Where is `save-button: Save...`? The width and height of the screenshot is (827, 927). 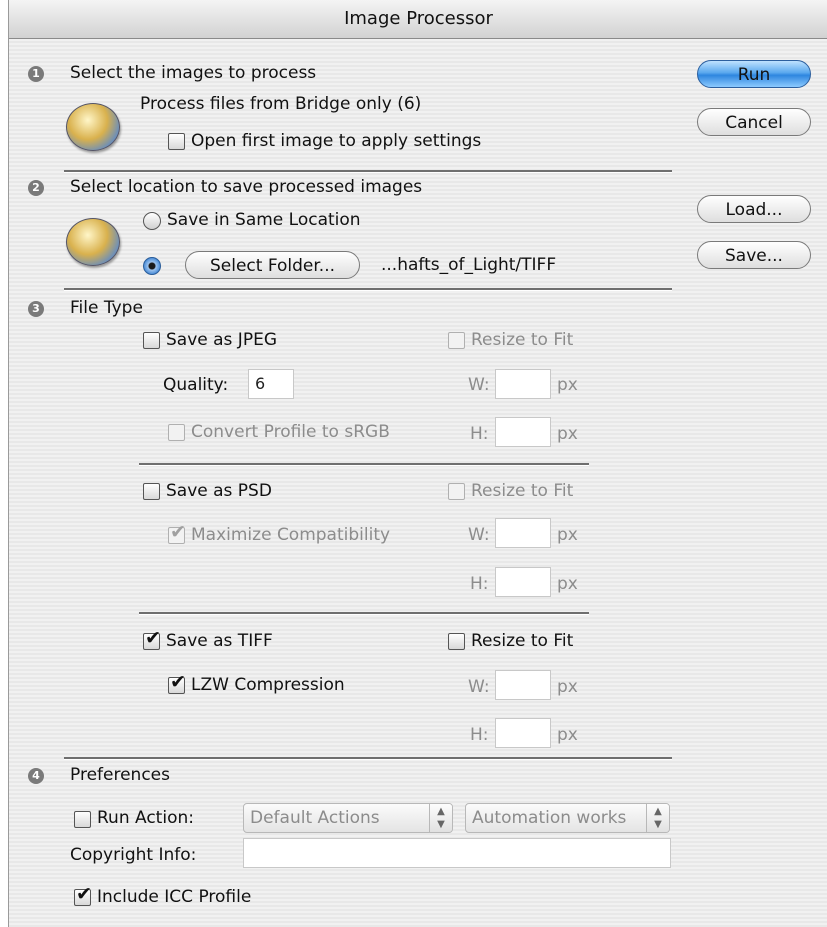
save-button: Save... is located at coordinates (754, 255).